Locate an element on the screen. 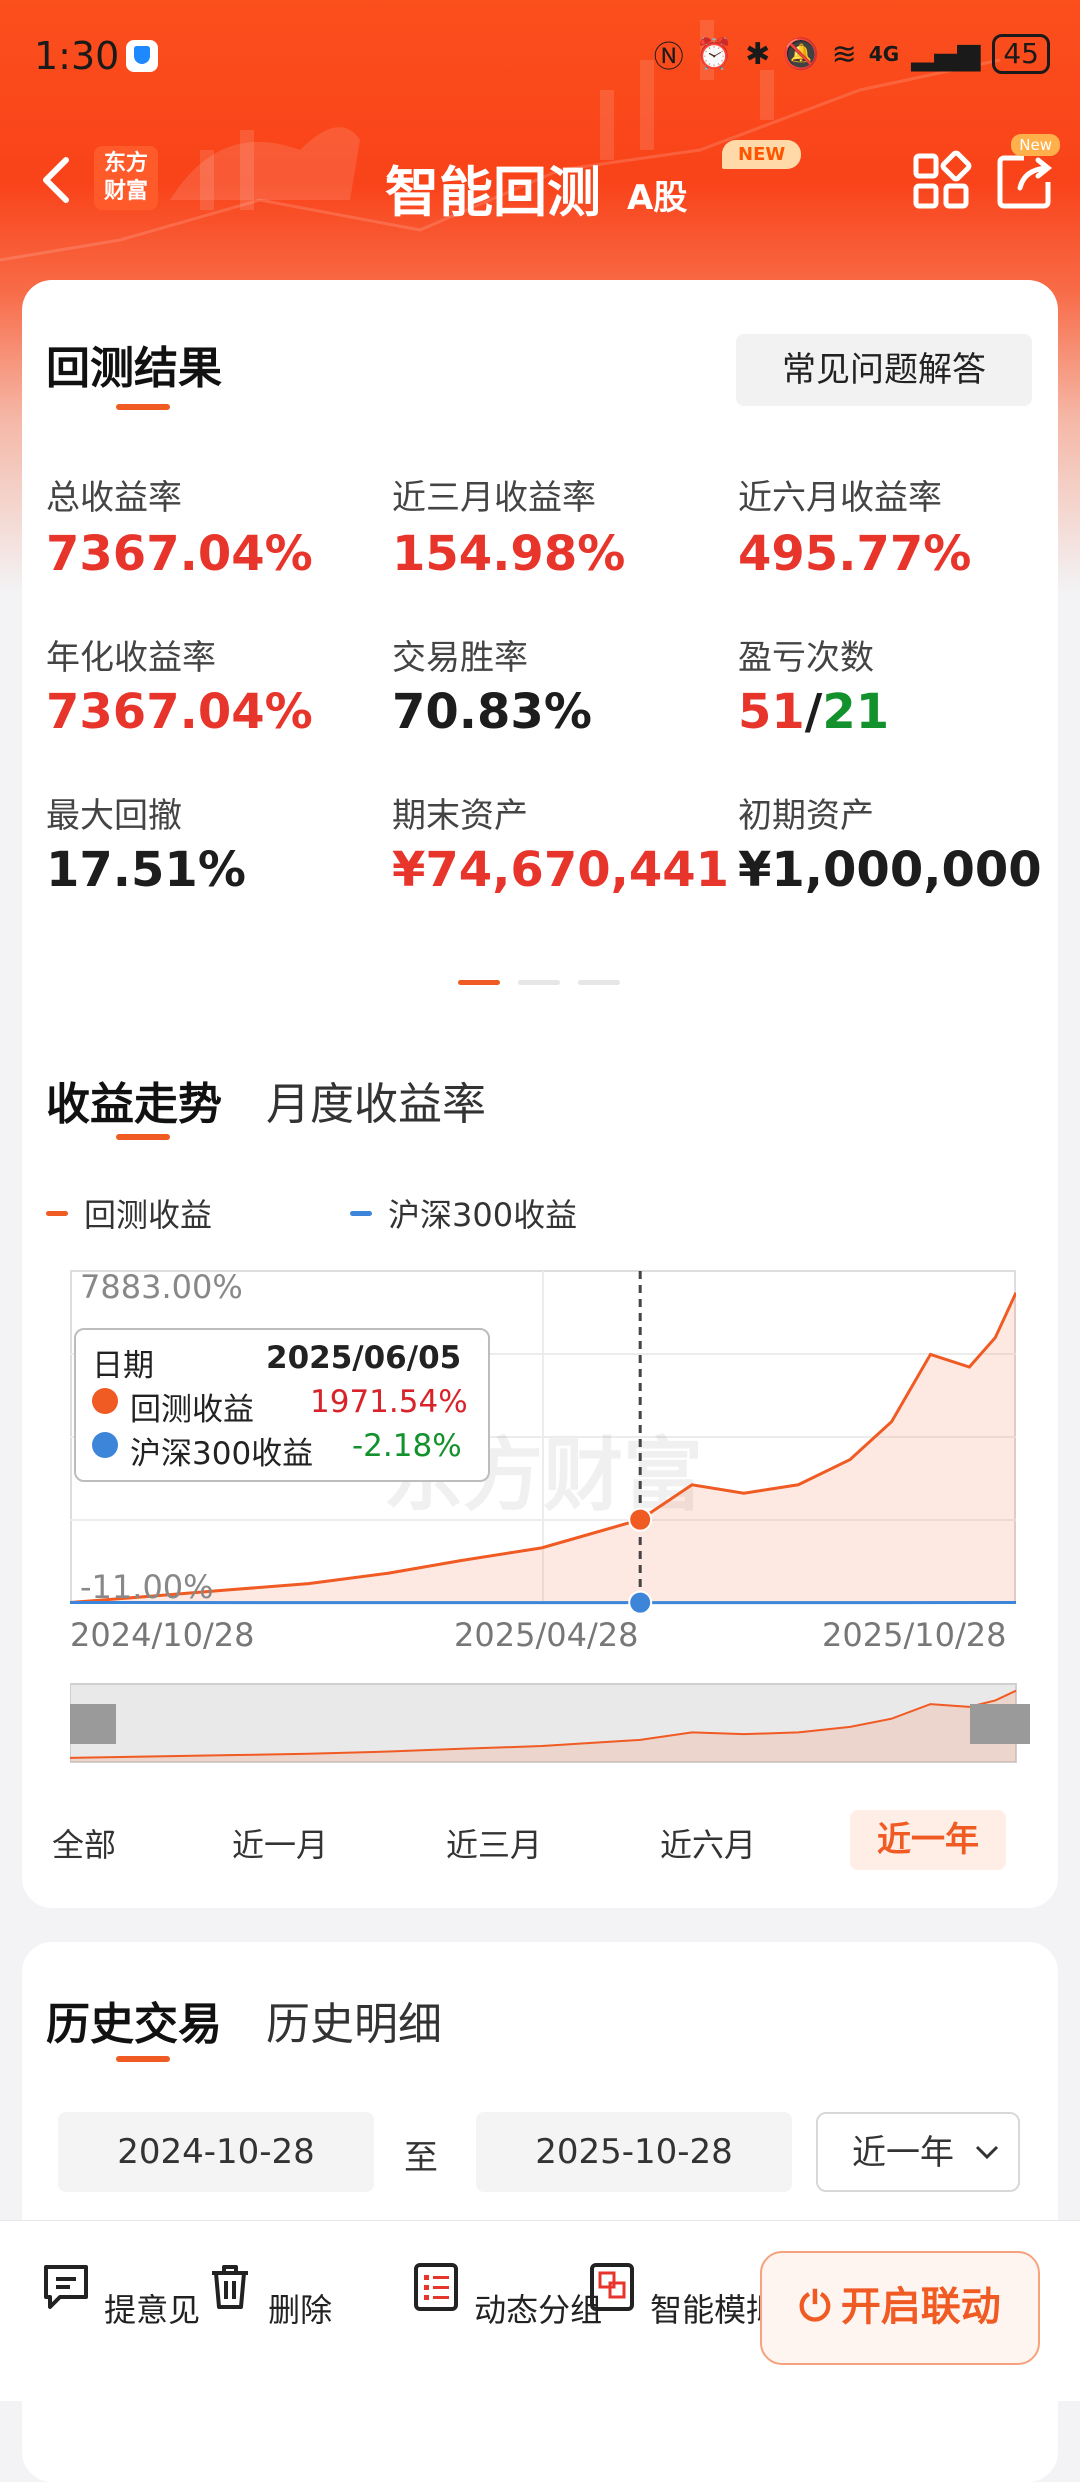 The height and width of the screenshot is (2482, 1080). x-label-start: 2024/10/28 is located at coordinates (162, 1635).